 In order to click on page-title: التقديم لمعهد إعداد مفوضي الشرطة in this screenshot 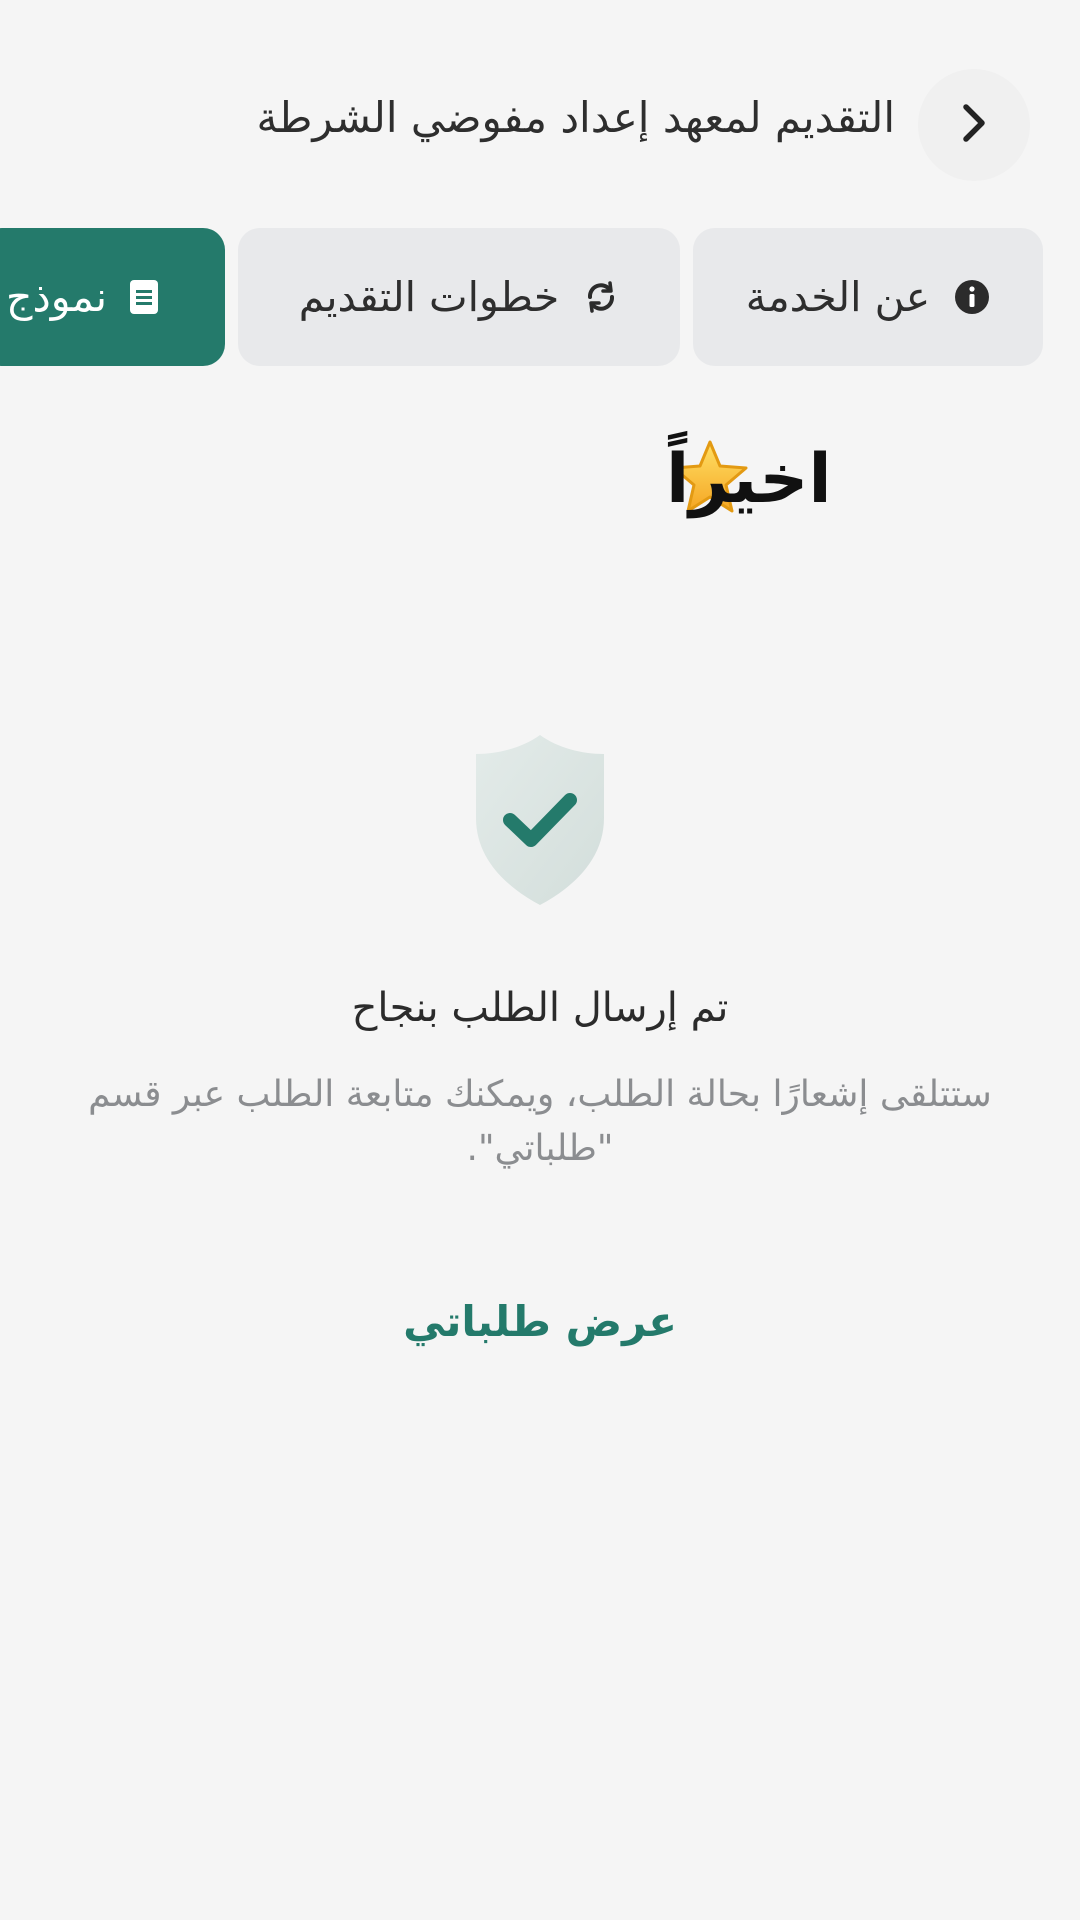, I will do `click(575, 117)`.